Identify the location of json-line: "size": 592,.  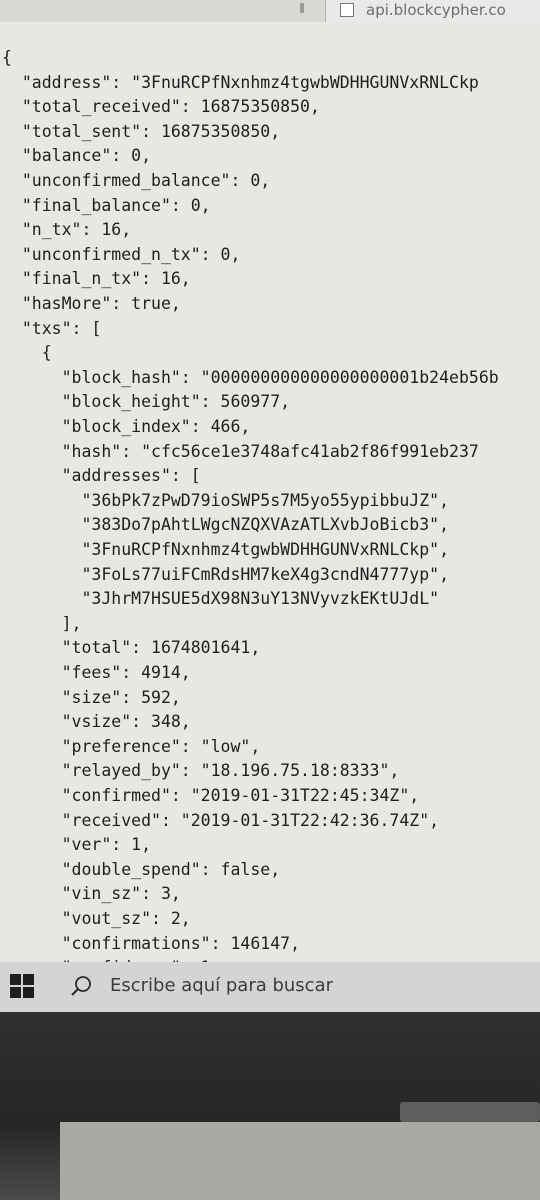
(91, 697).